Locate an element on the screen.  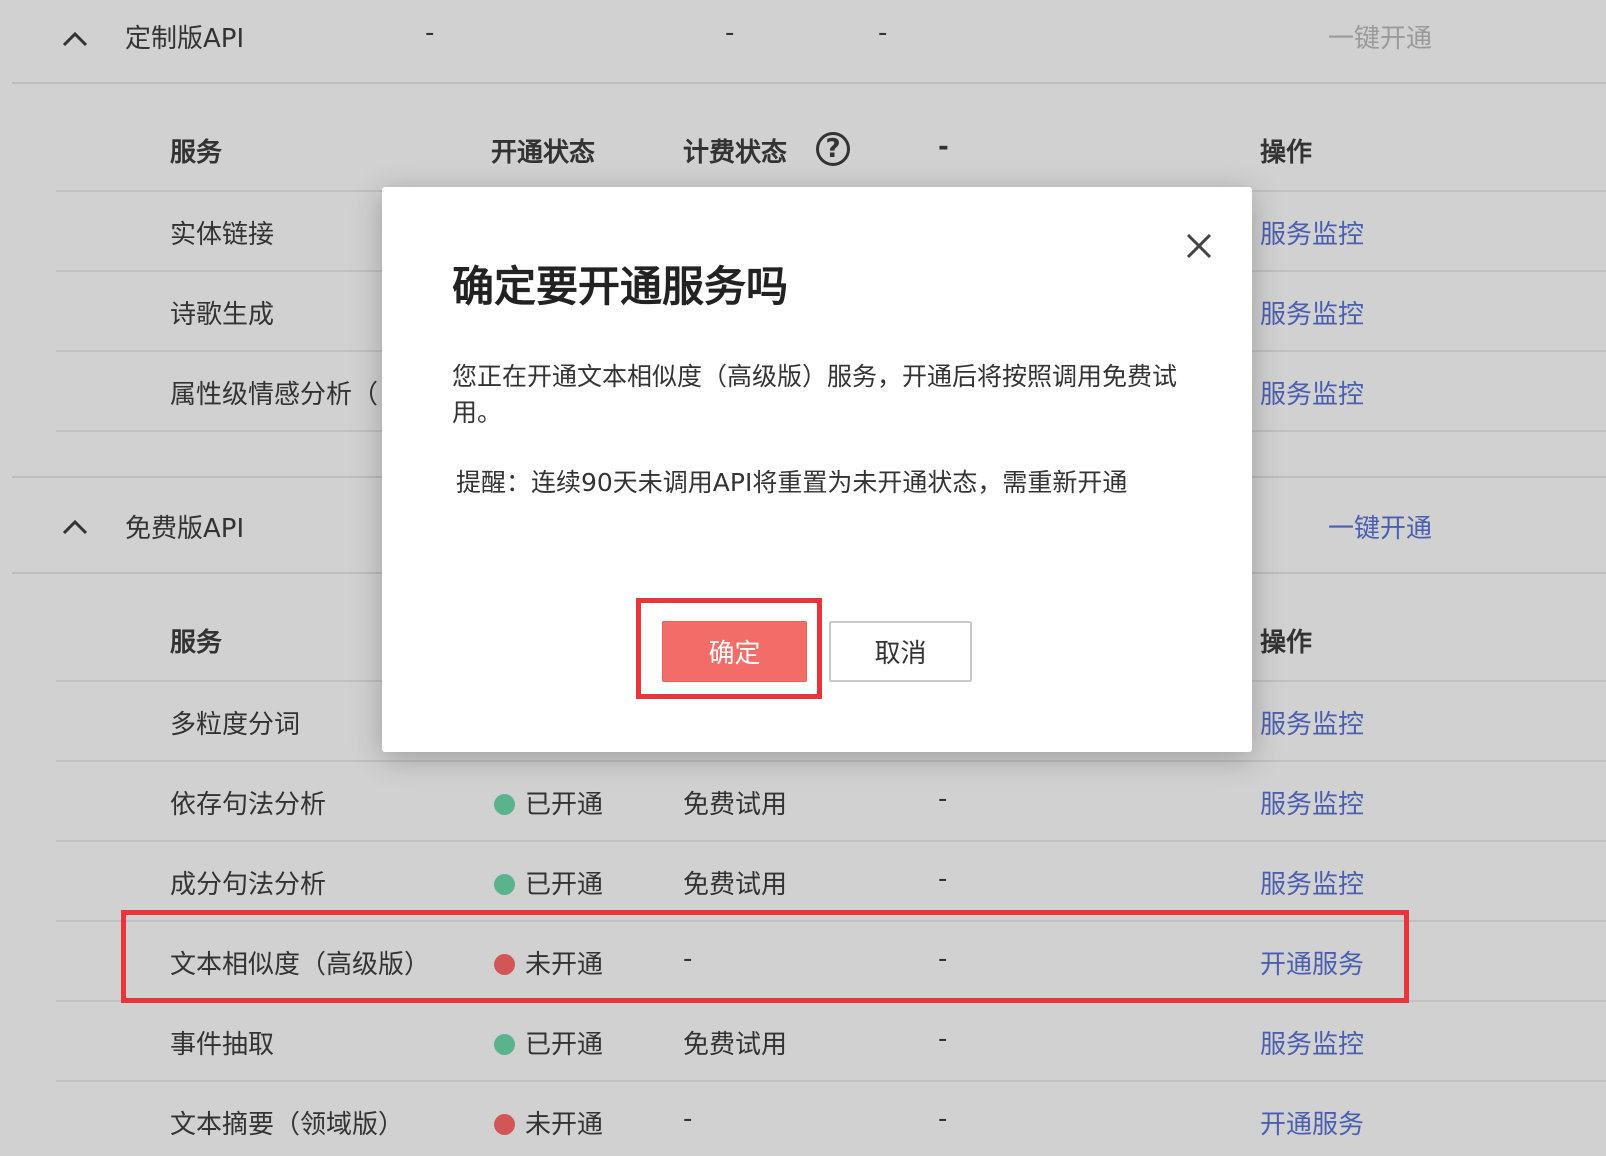
table-row: 文本相似度（高级版） 未开通 - - 开通服务 is located at coordinates (831, 962).